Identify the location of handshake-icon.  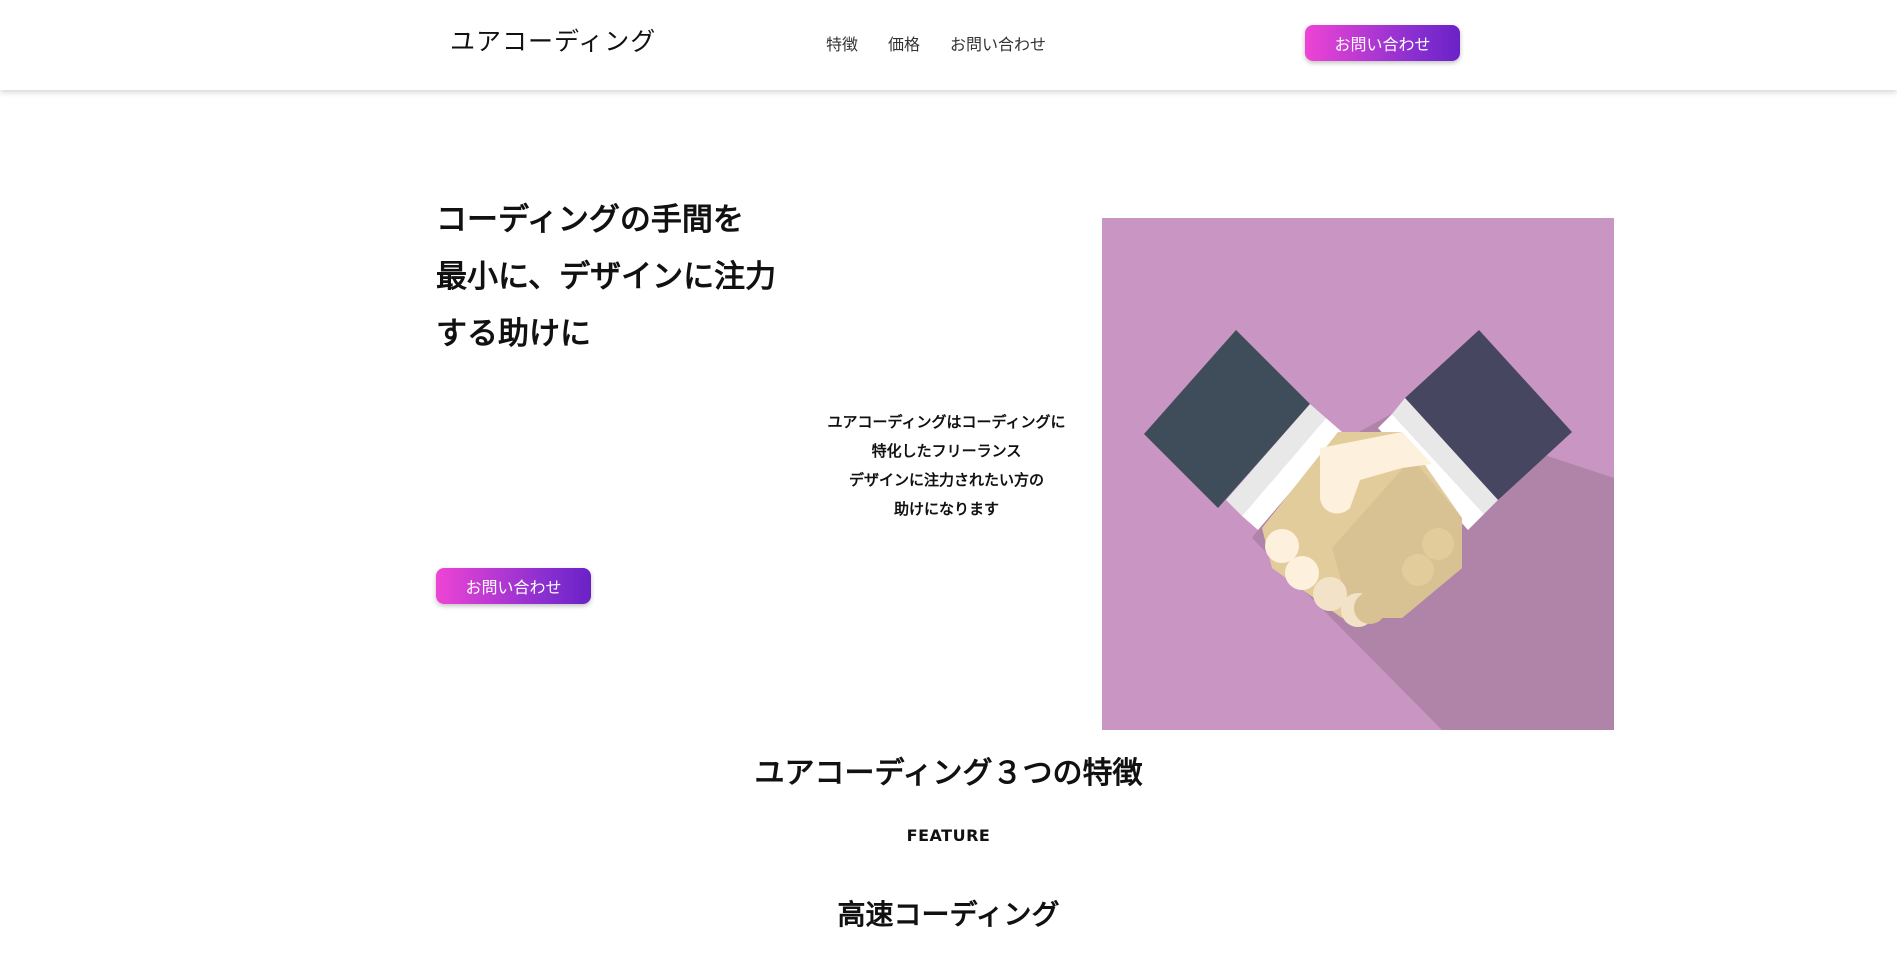
(1358, 474).